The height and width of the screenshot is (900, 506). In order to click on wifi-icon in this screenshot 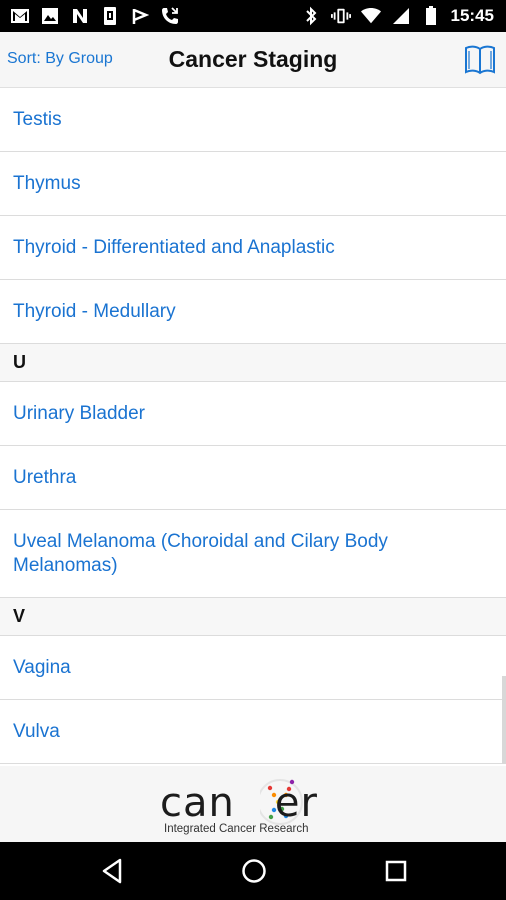, I will do `click(370, 16)`.